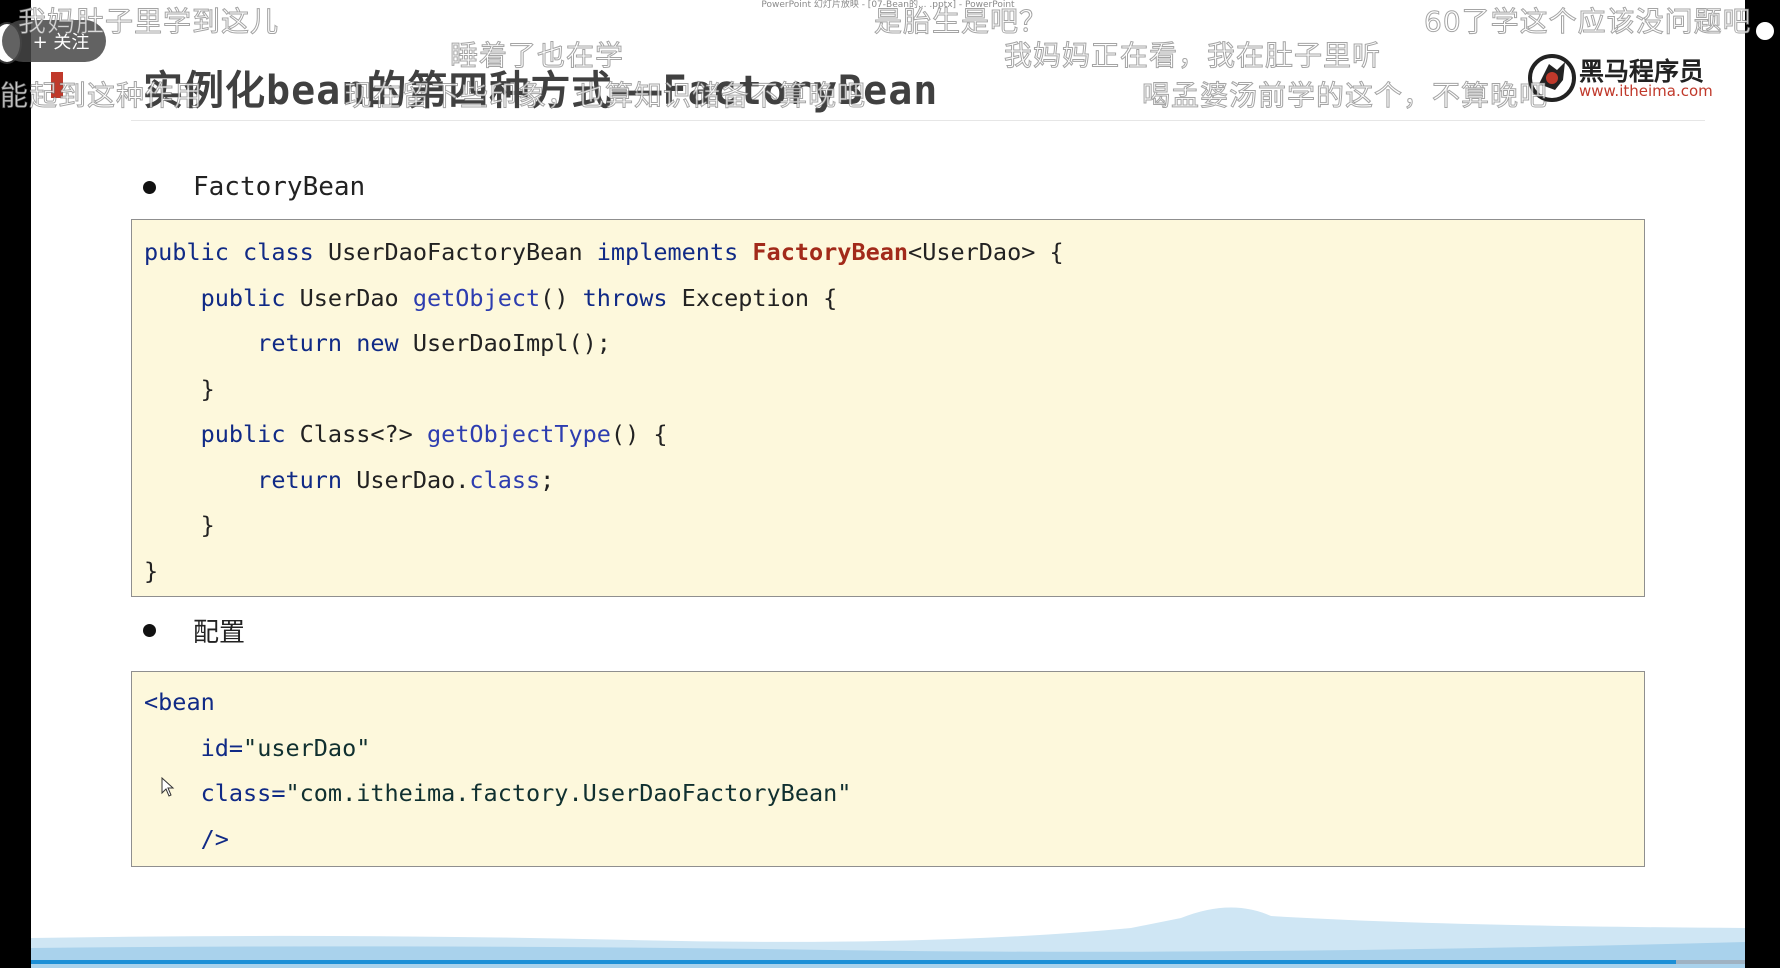 The width and height of the screenshot is (1780, 968). I want to click on code-token: Class<?>, so click(363, 434).